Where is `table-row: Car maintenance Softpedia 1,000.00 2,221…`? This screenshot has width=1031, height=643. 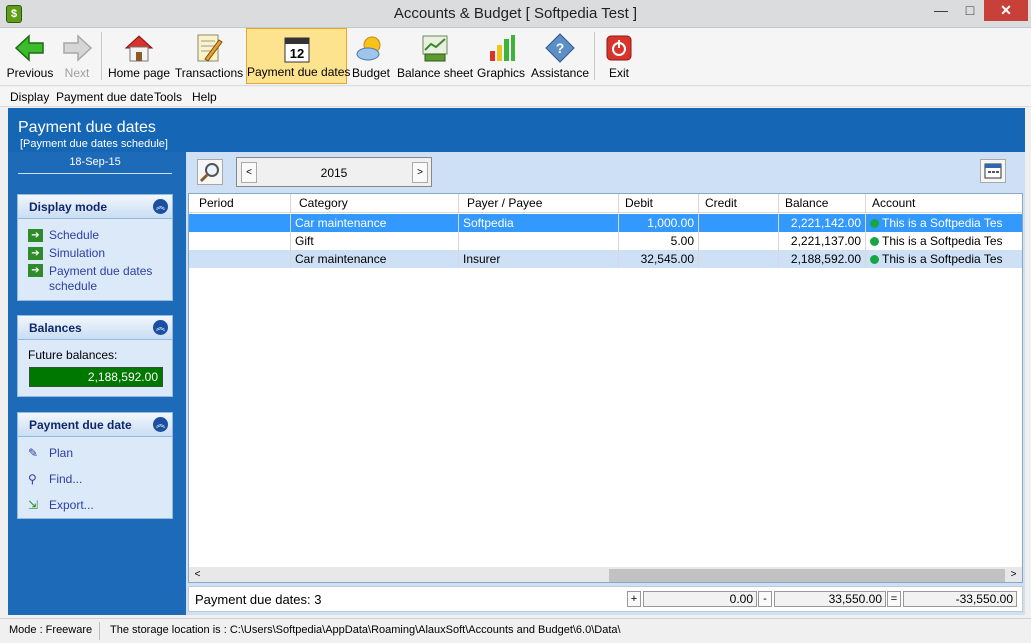 table-row: Car maintenance Softpedia 1,000.00 2,221… is located at coordinates (605, 223).